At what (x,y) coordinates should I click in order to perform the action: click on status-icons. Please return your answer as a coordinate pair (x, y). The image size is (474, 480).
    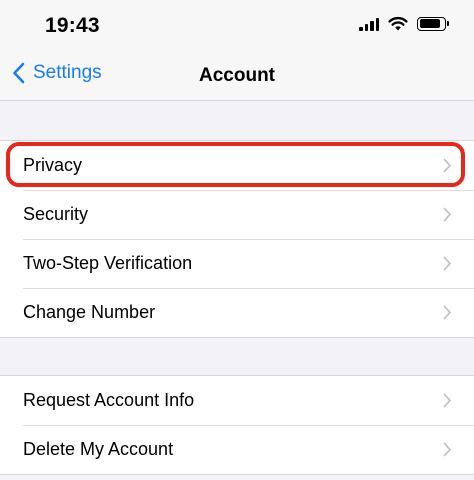
    Looking at the image, I should click on (404, 23).